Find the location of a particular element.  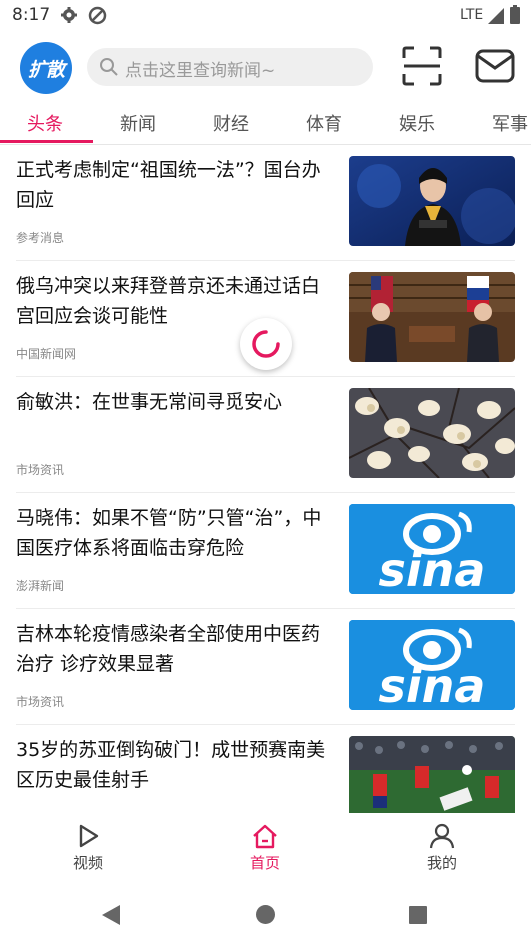

network-type: LTE is located at coordinates (472, 15).